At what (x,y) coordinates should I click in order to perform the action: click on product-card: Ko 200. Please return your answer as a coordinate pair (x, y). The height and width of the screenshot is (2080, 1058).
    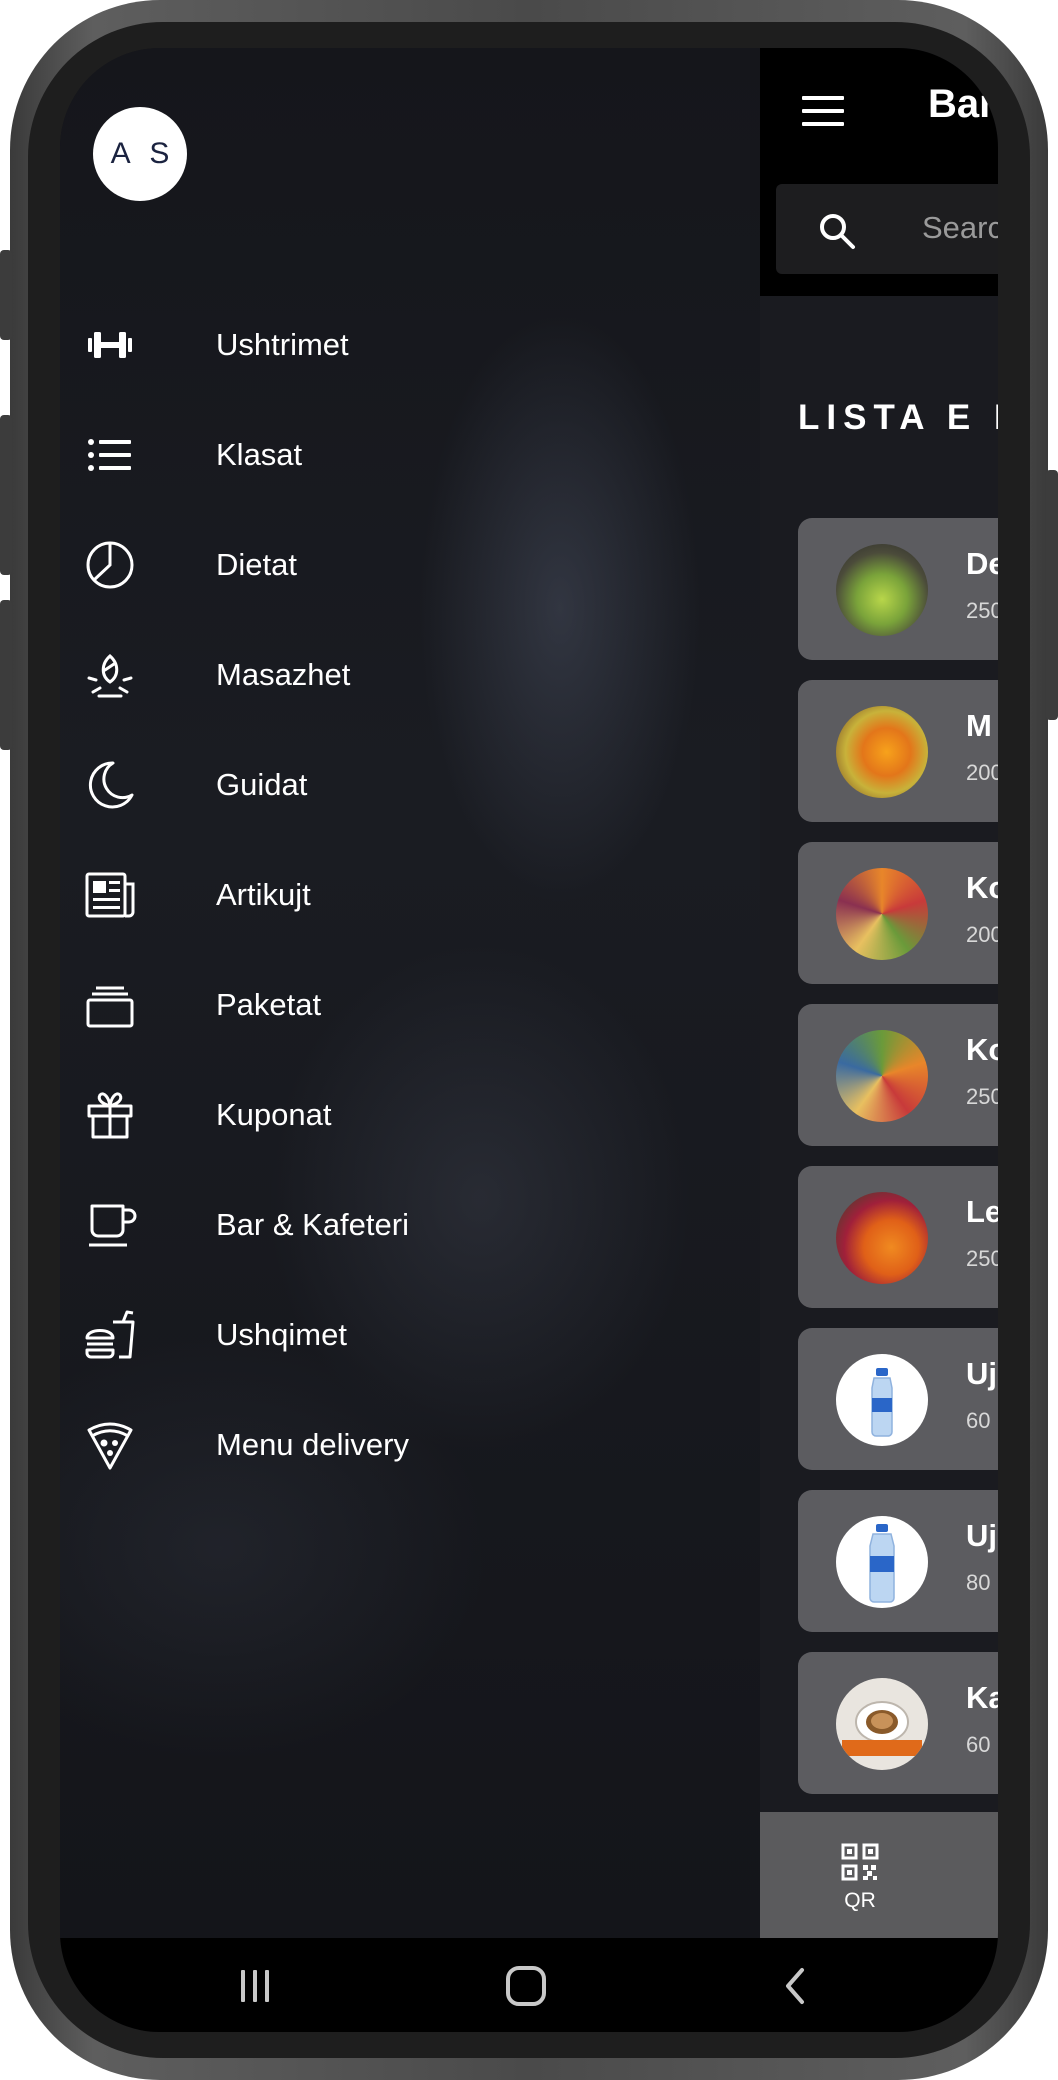
    Looking at the image, I should click on (898, 913).